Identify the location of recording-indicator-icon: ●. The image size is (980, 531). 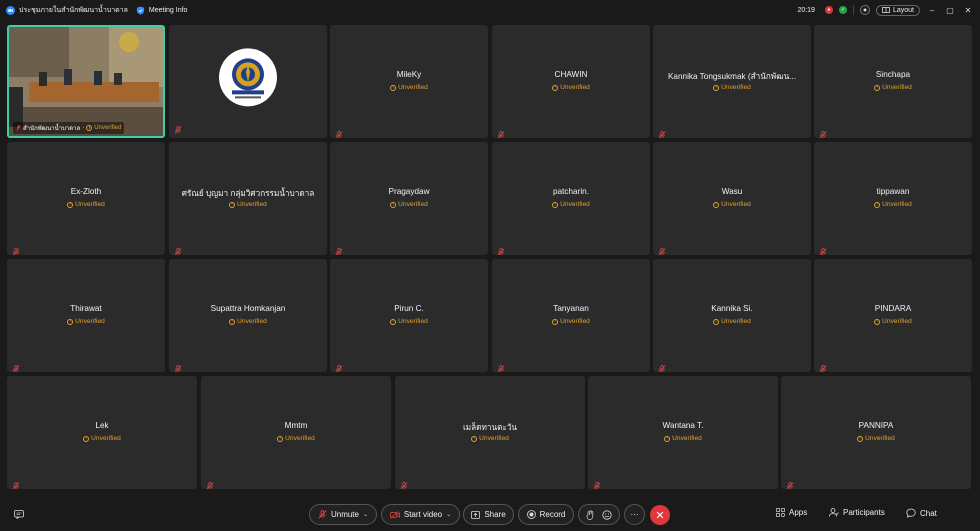
(828, 10).